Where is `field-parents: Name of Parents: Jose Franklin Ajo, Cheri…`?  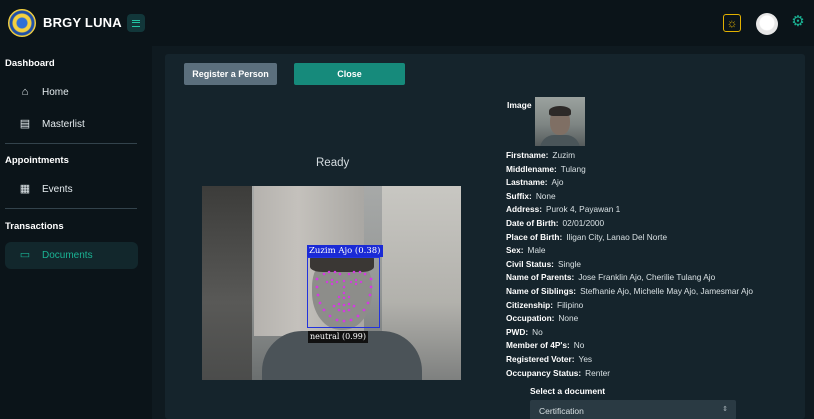
field-parents: Name of Parents: Jose Franklin Ajo, Cheri… is located at coordinates (611, 277).